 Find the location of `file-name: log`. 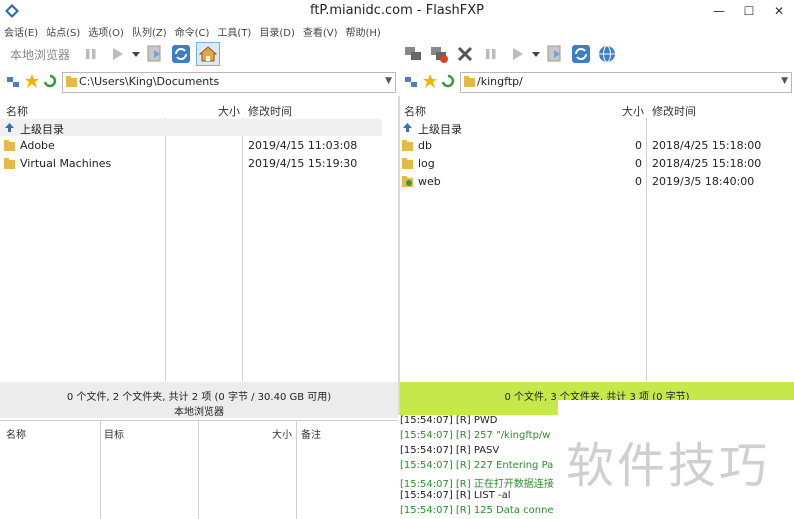

file-name: log is located at coordinates (426, 163).